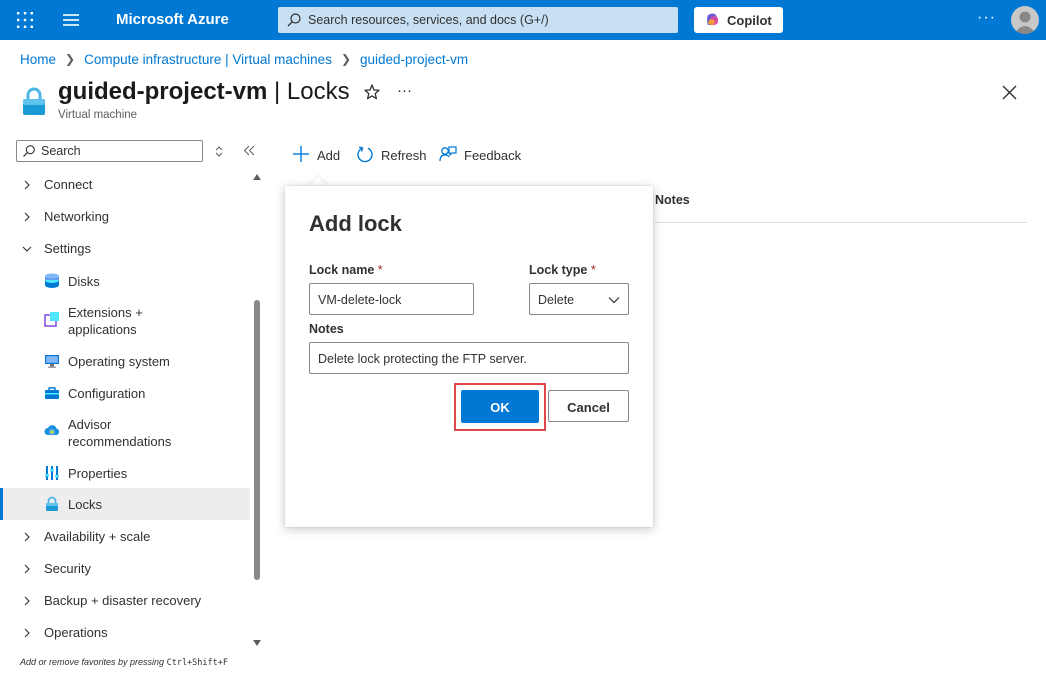  I want to click on sidebar-item-label: Locks, so click(85, 504).